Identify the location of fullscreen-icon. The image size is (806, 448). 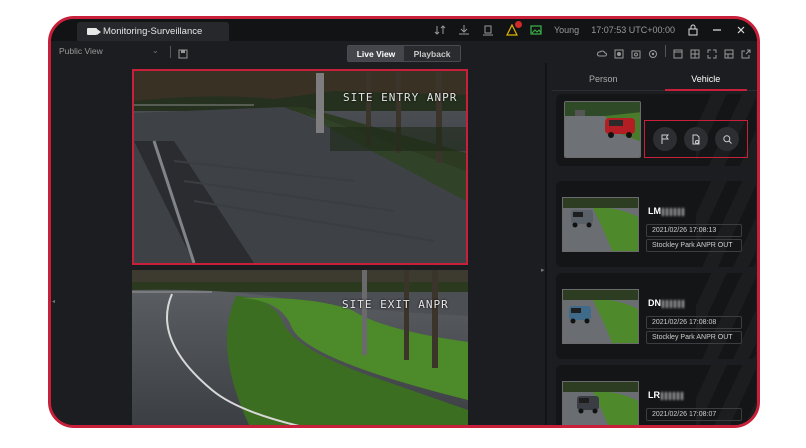
(712, 52).